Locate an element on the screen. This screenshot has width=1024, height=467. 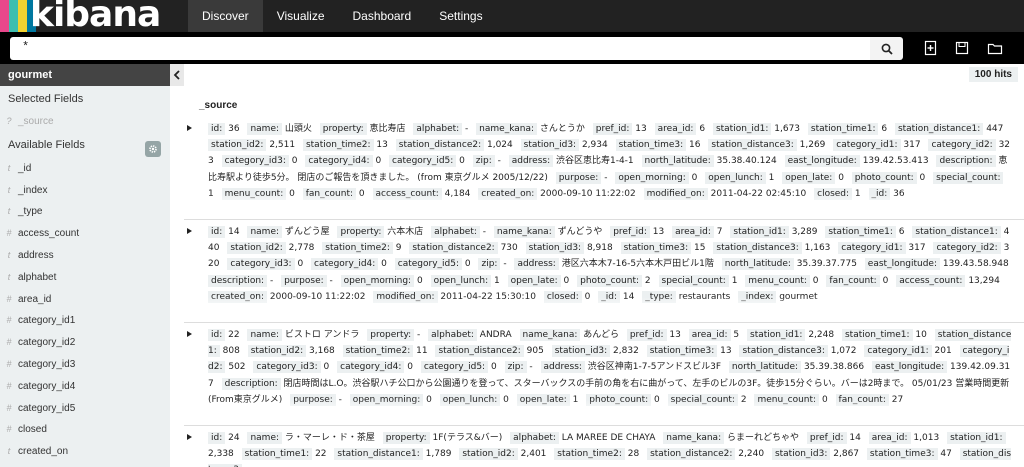
source-field-value: 1,072 is located at coordinates (842, 351).